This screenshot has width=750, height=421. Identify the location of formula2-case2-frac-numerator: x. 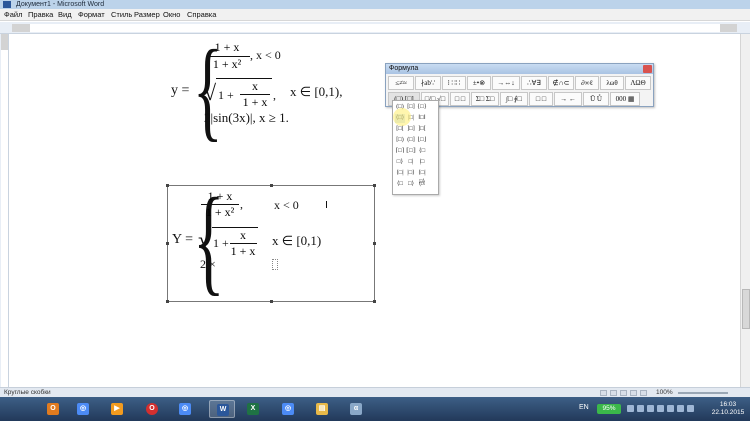
(243, 235).